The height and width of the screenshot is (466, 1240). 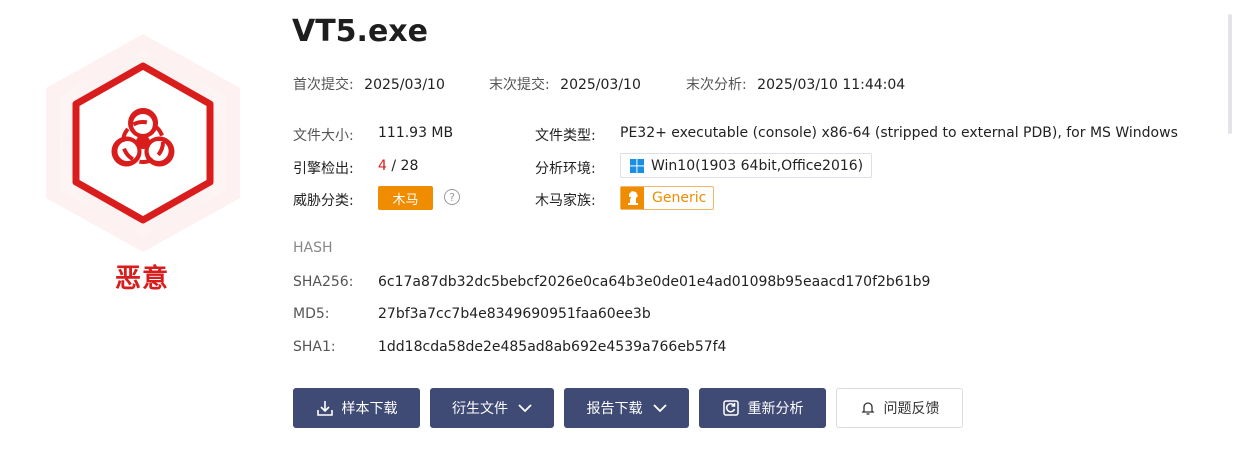 What do you see at coordinates (311, 314) in the screenshot?
I see `md5-label: MD5:` at bounding box center [311, 314].